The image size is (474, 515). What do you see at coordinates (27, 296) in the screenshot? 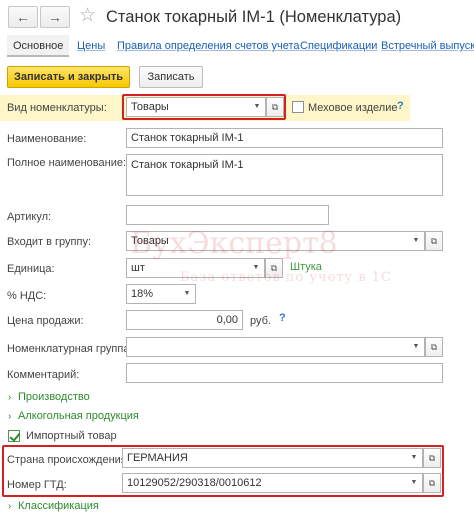
I see `vat-label: % НДС:` at bounding box center [27, 296].